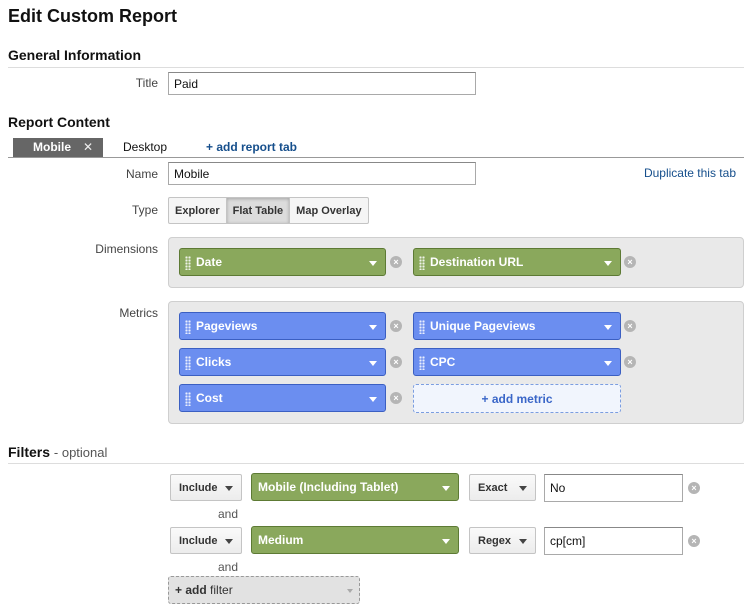  I want to click on dimensions-label: Dimensions, so click(126, 249).